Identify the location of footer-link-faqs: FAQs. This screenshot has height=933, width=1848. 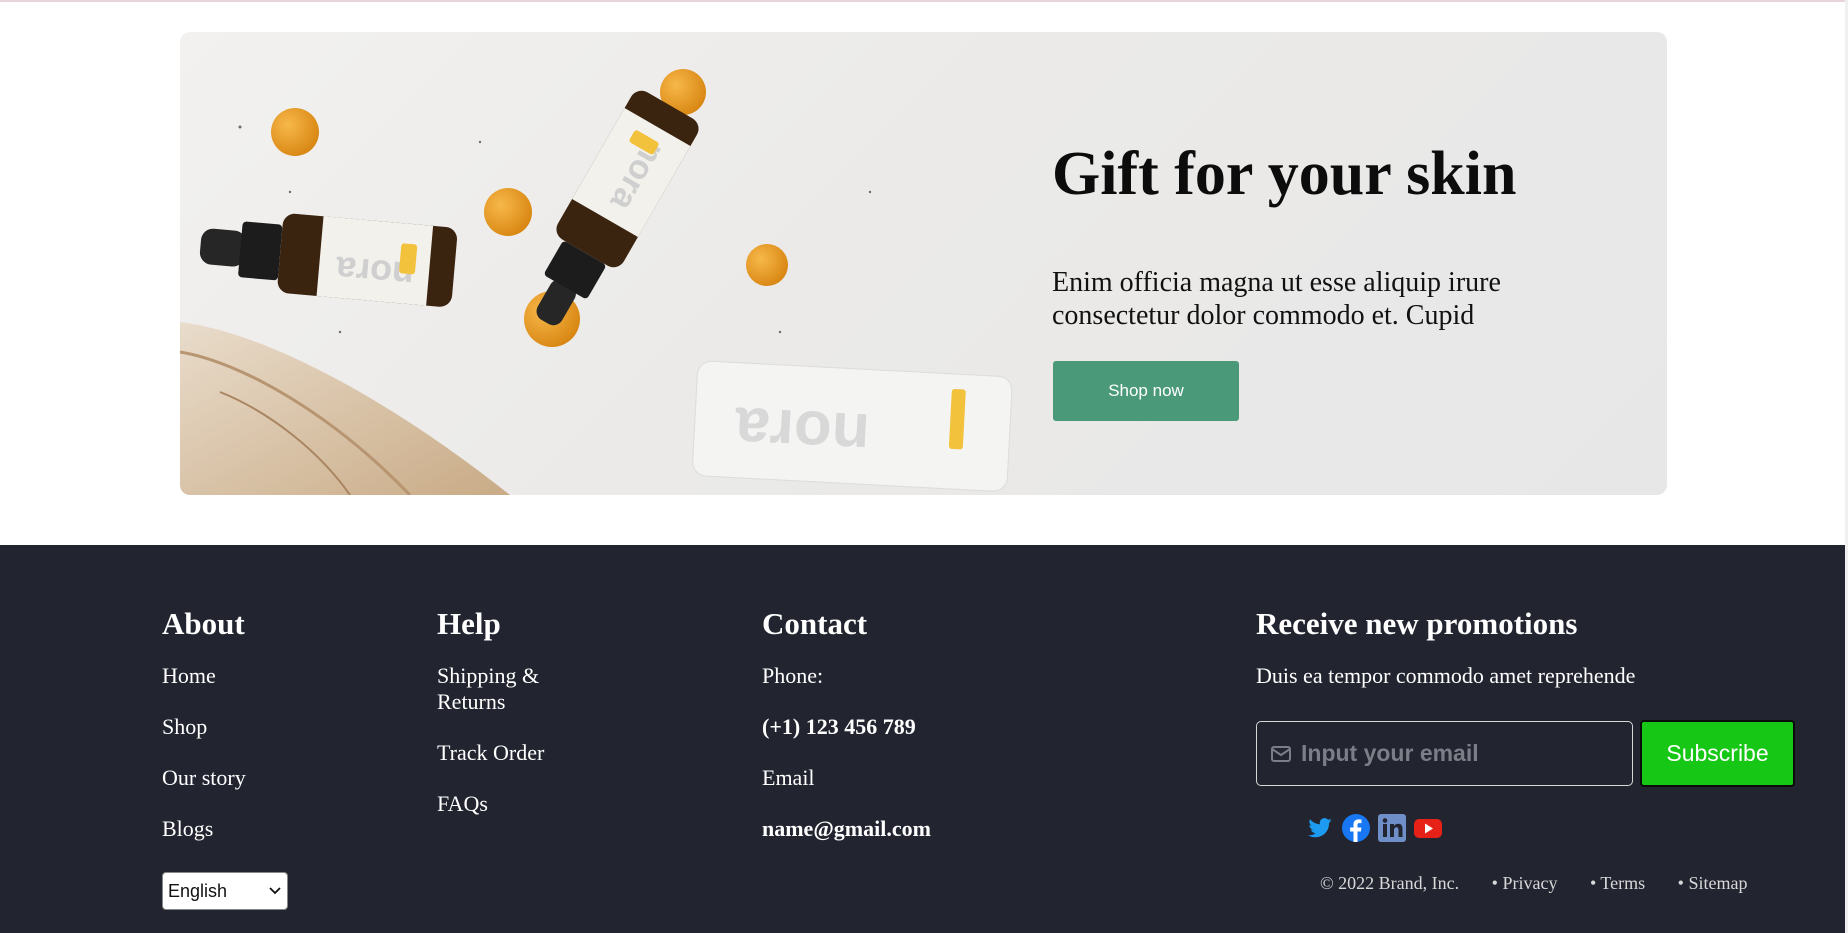
(517, 804).